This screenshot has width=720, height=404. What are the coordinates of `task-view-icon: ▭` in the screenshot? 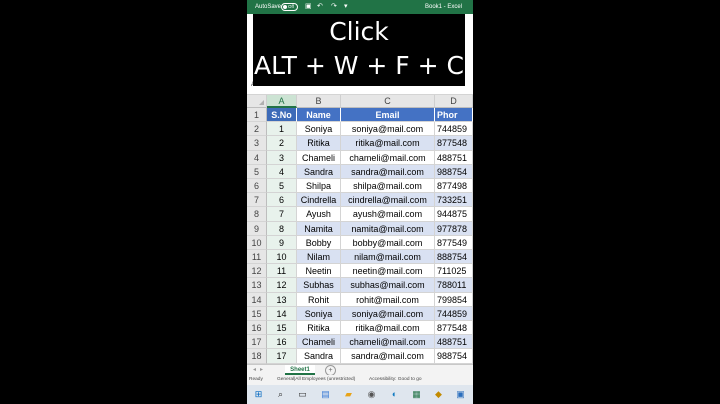 It's located at (302, 394).